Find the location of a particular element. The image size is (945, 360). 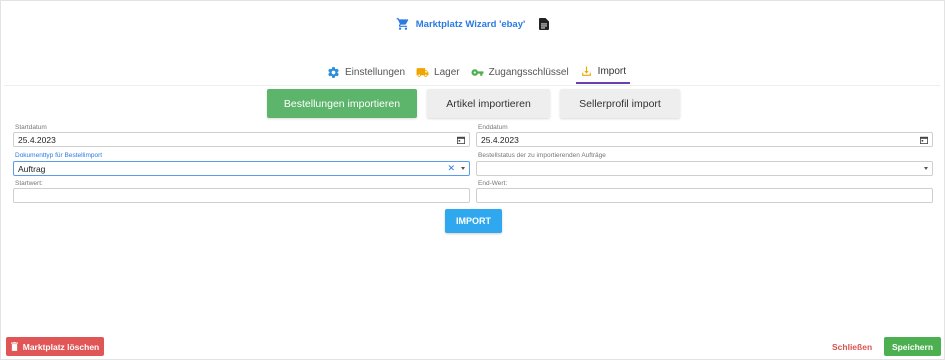

end-date-field: 25.4.2023 is located at coordinates (704, 139).